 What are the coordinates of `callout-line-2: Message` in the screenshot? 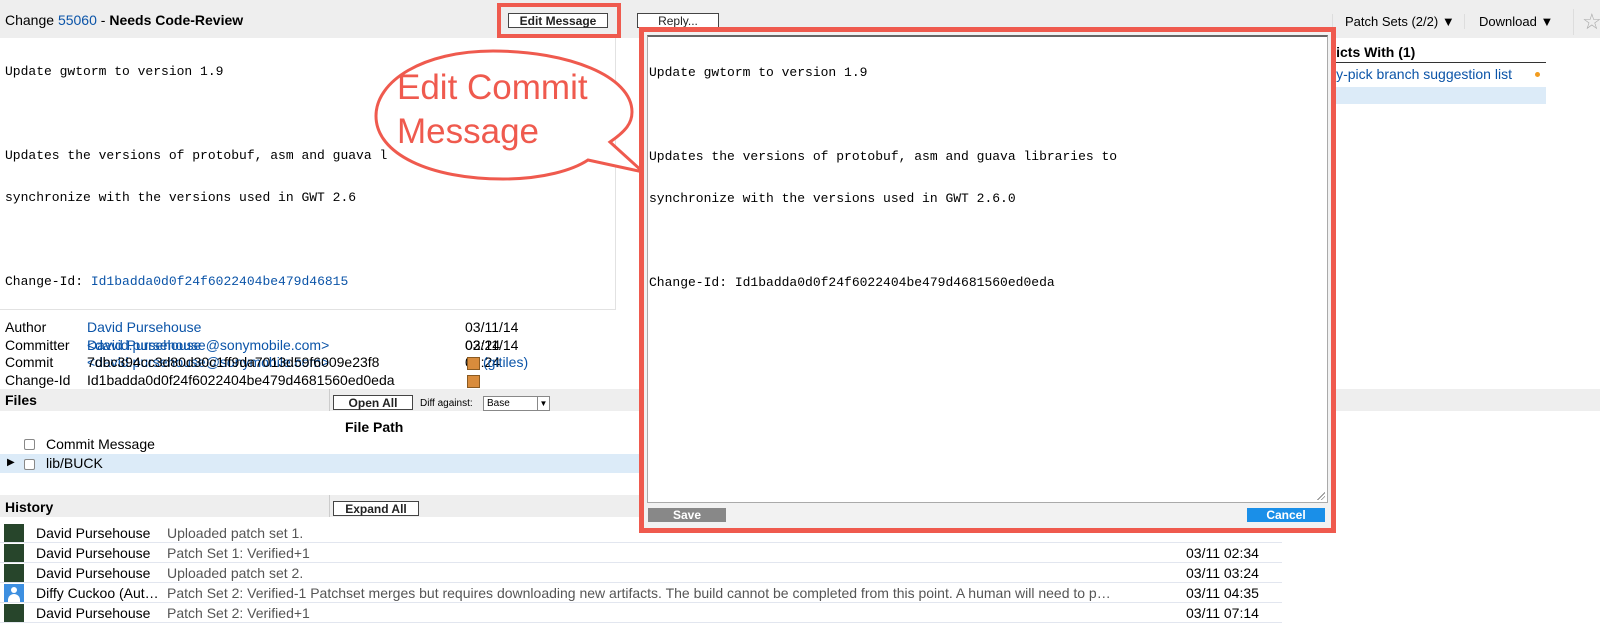 It's located at (468, 131).